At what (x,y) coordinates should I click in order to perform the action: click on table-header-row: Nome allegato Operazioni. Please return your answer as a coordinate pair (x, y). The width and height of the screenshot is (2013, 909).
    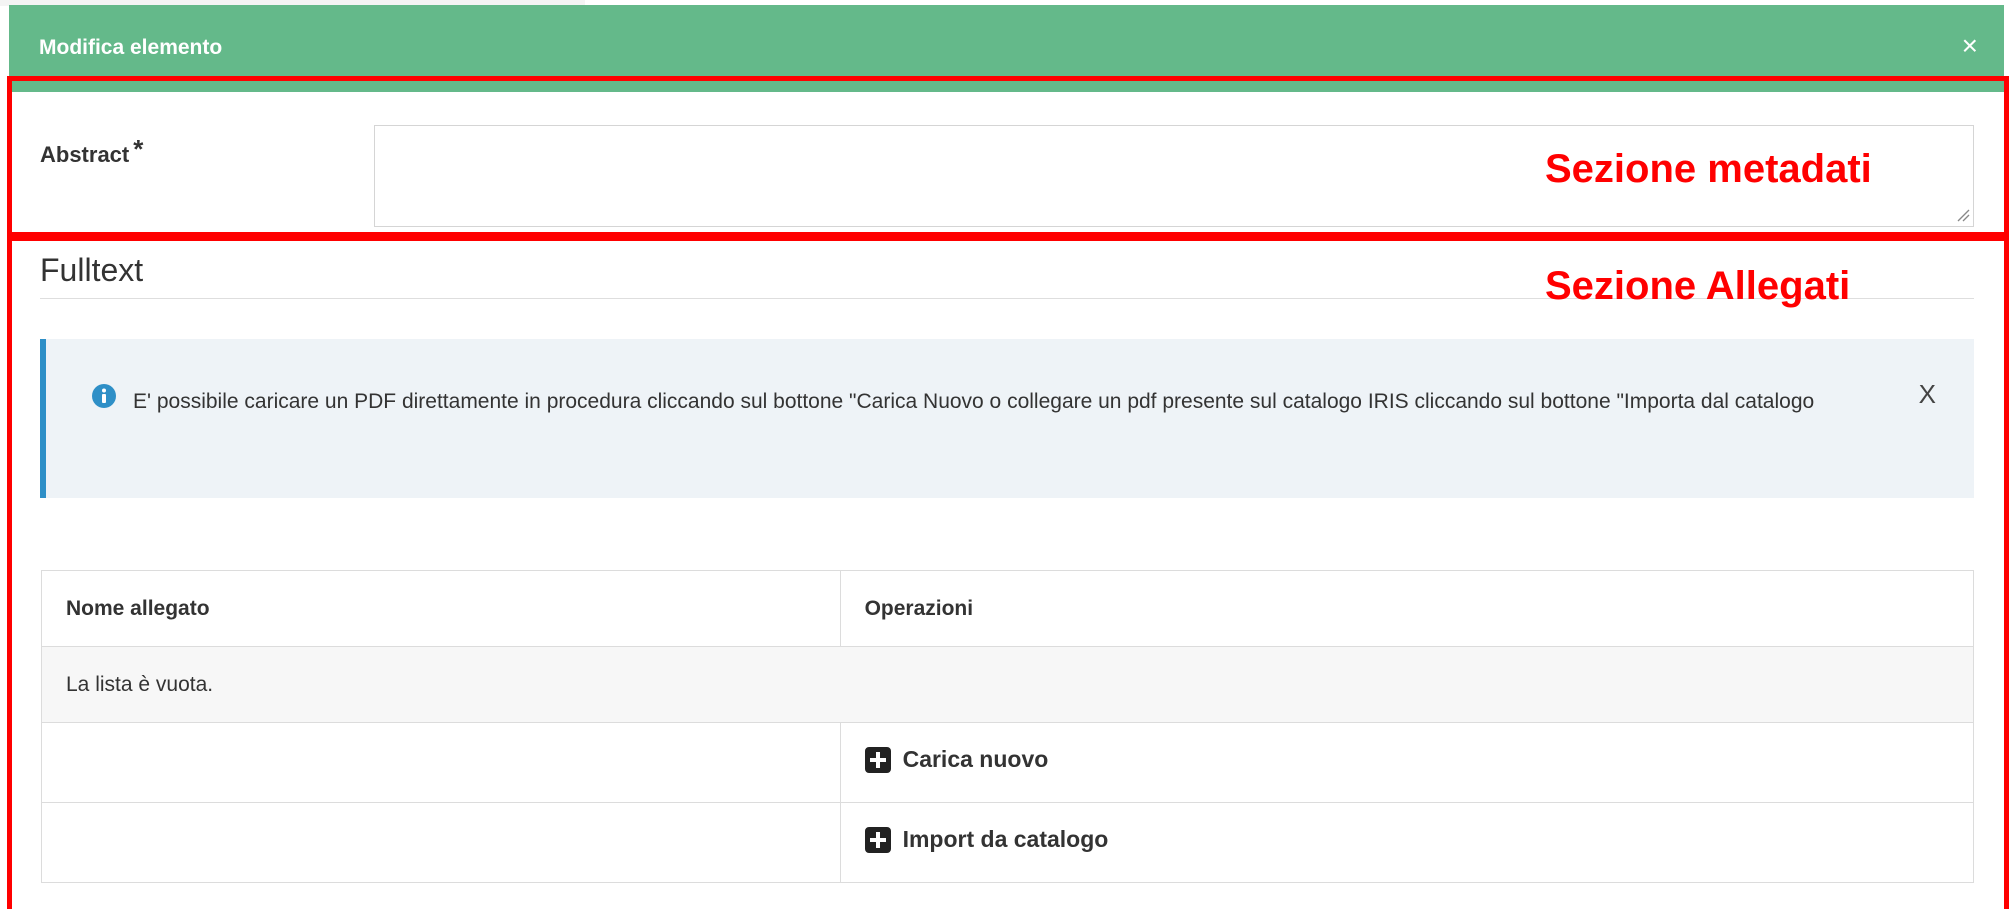
    Looking at the image, I should click on (1008, 608).